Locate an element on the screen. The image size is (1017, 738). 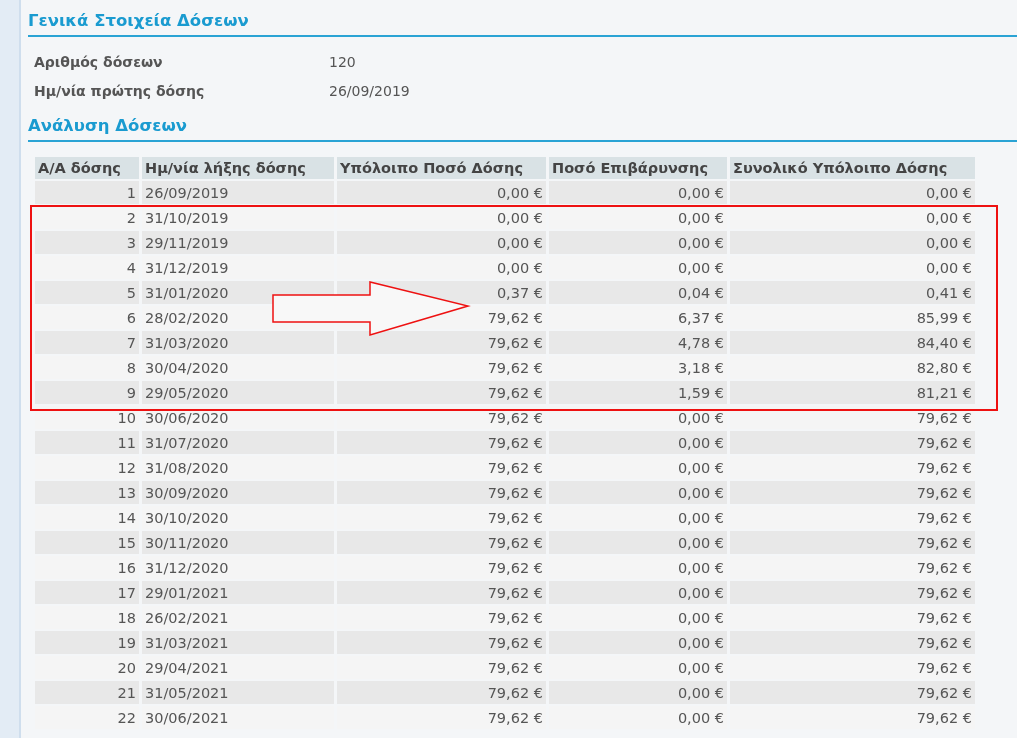
table-cell: 0,04 € is located at coordinates (638, 292).